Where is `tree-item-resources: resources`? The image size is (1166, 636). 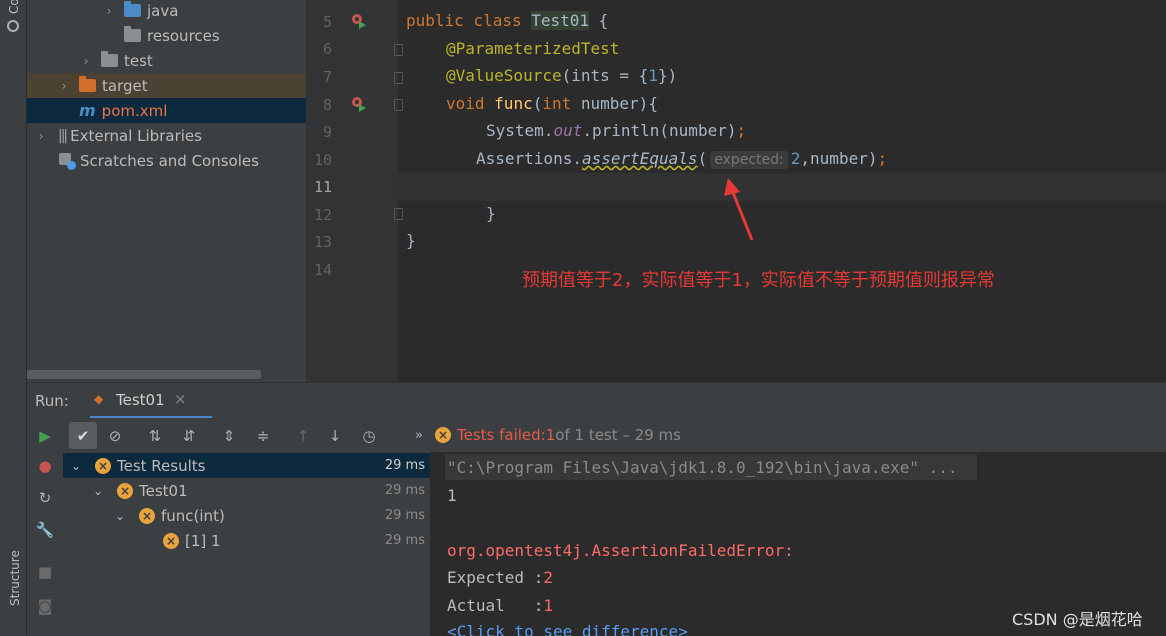
tree-item-resources: resources is located at coordinates (166, 35).